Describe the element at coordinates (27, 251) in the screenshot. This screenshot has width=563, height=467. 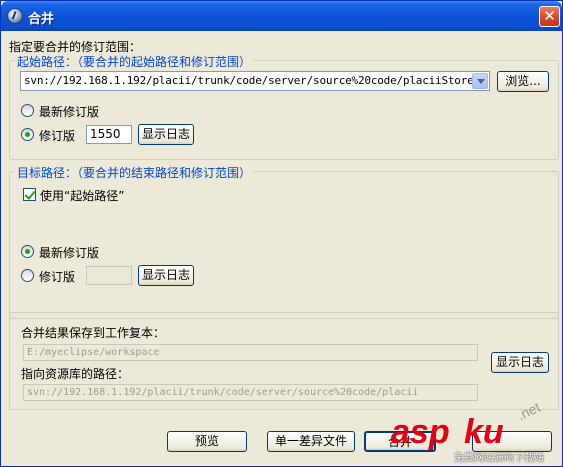
I see `target-latest-radio` at that location.